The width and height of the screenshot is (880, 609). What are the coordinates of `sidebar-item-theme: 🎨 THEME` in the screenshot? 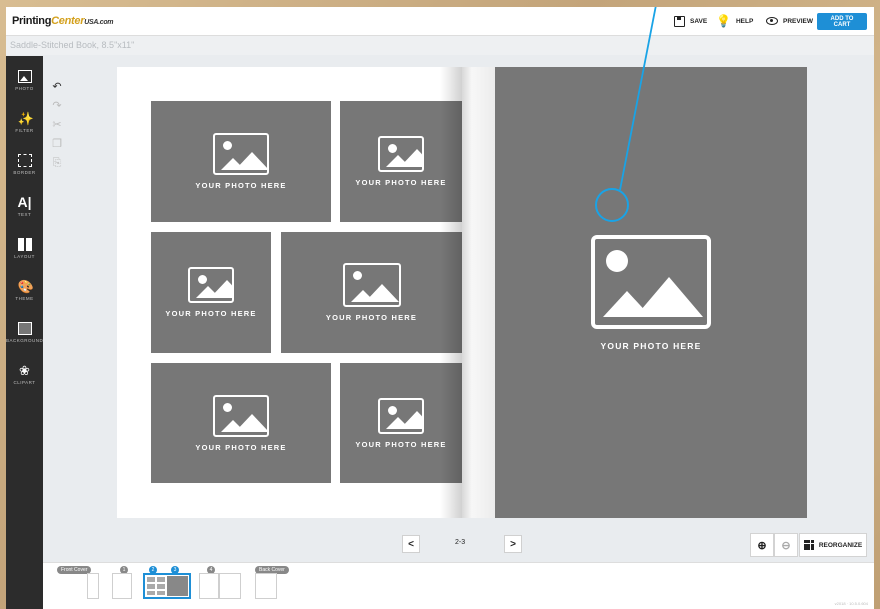 It's located at (24, 293).